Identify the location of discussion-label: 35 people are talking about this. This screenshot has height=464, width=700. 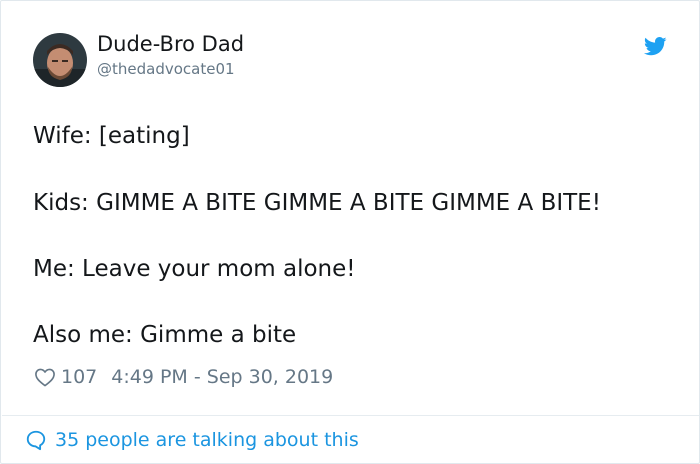
(207, 440).